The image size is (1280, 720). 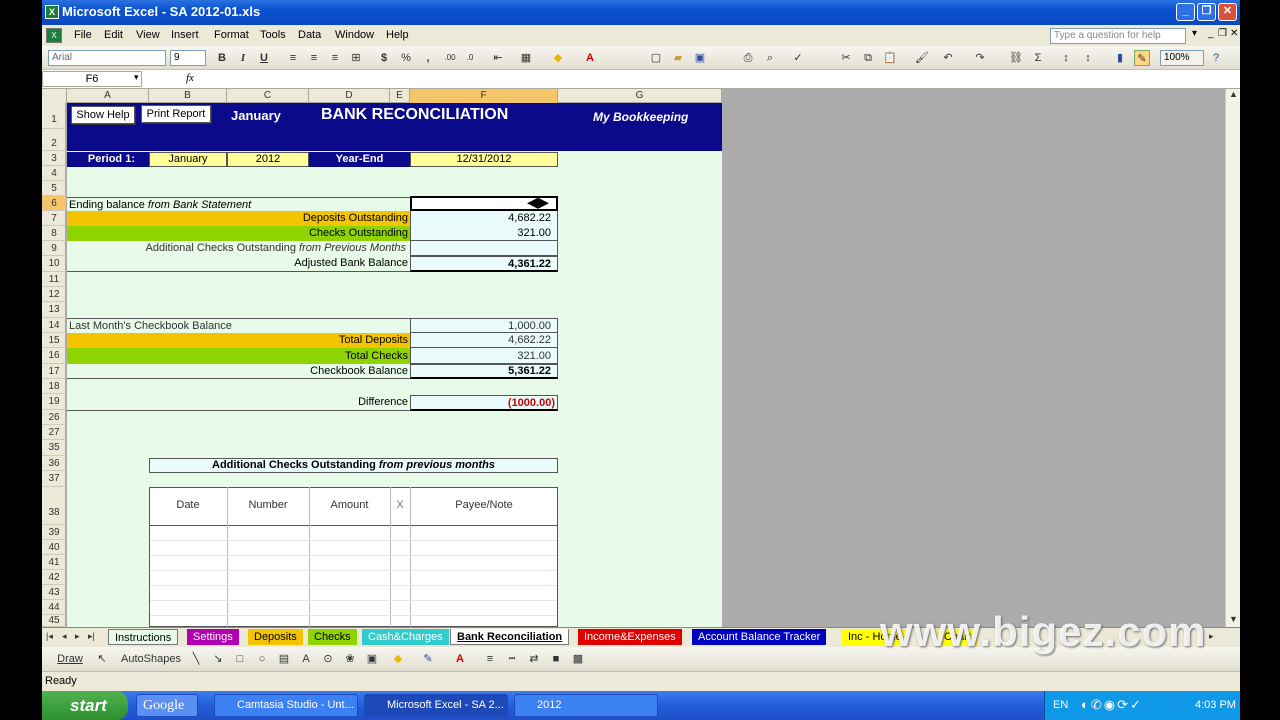 I want to click on row-header: 39, so click(x=54, y=532).